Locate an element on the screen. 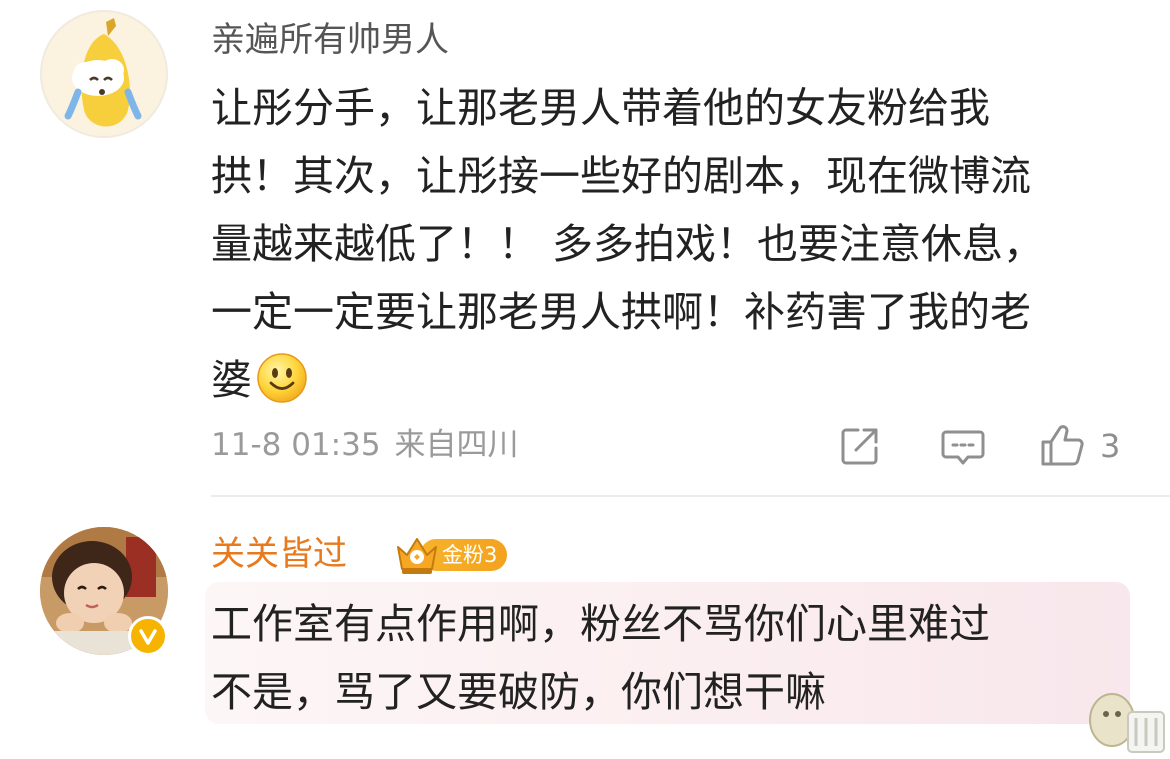 This screenshot has width=1170, height=759. banana-avatar-illustration is located at coordinates (103, 72).